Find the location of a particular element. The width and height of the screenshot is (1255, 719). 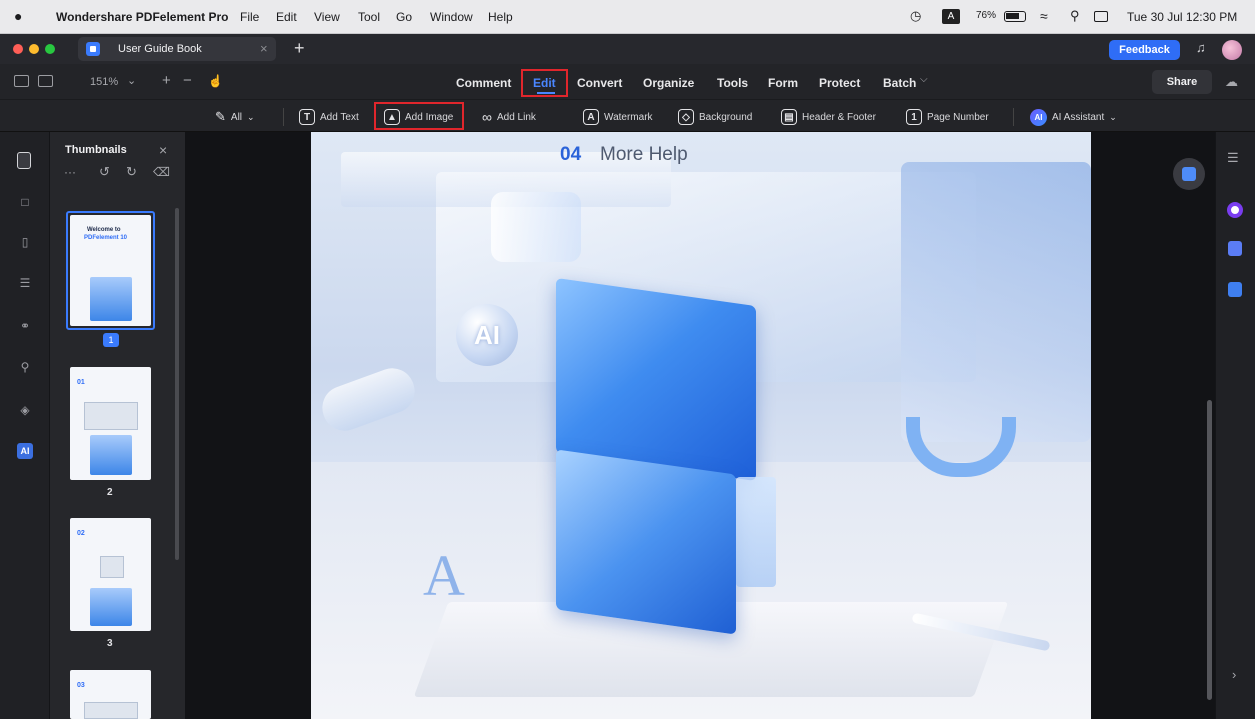

search-panel-icon: ⚲ is located at coordinates (25, 367).